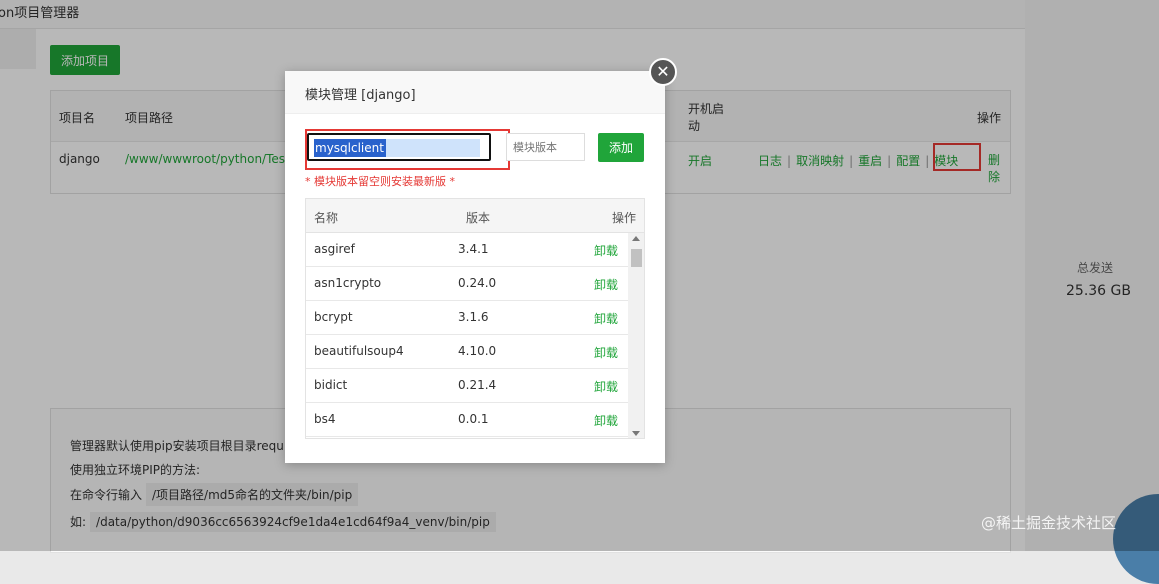 Image resolution: width=1159 pixels, height=584 pixels. Describe the element at coordinates (636, 238) in the screenshot. I see `scroll-up-icon` at that location.